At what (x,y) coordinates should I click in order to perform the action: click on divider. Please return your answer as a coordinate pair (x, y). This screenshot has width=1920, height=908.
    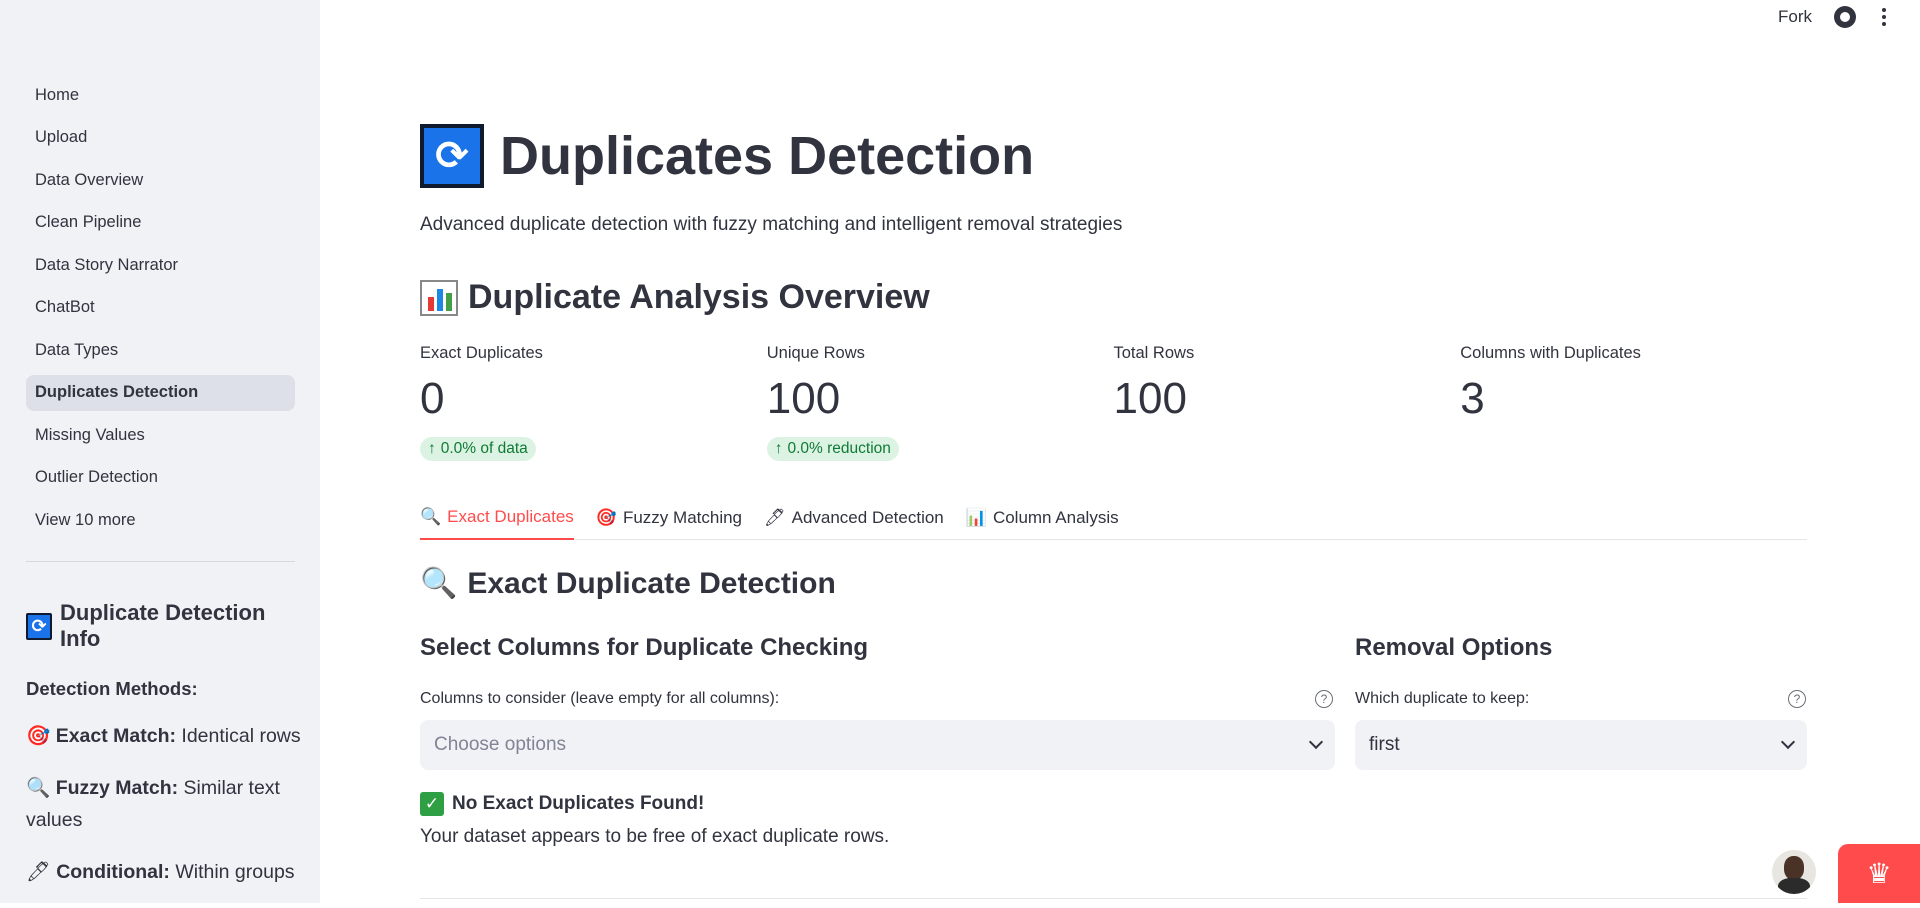
    Looking at the image, I should click on (1113, 898).